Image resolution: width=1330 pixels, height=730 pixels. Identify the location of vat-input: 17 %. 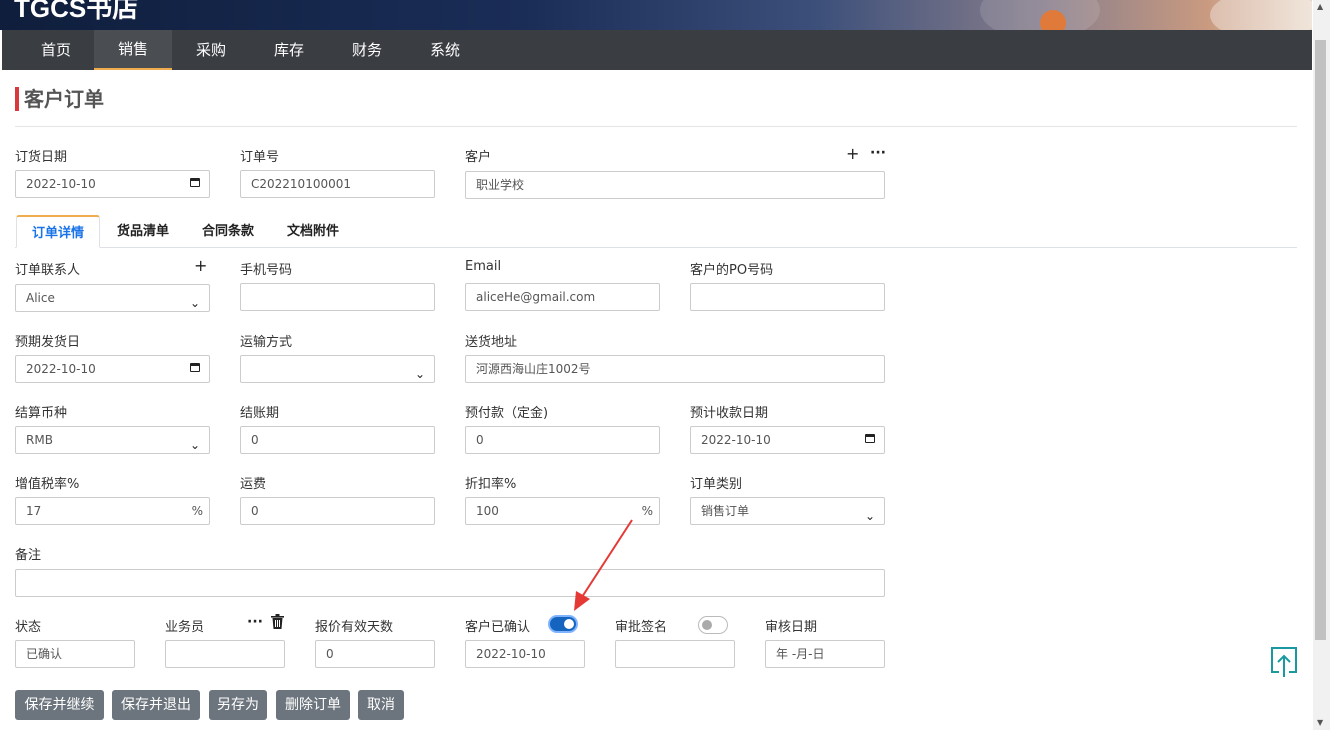
(112, 511).